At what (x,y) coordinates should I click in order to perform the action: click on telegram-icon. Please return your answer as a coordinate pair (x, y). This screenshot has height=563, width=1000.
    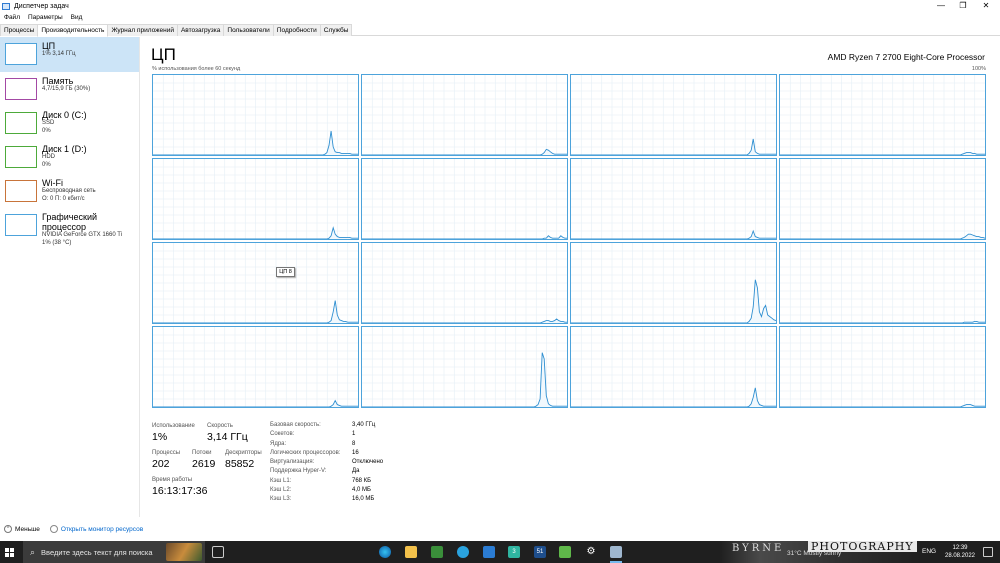
    Looking at the image, I should click on (463, 552).